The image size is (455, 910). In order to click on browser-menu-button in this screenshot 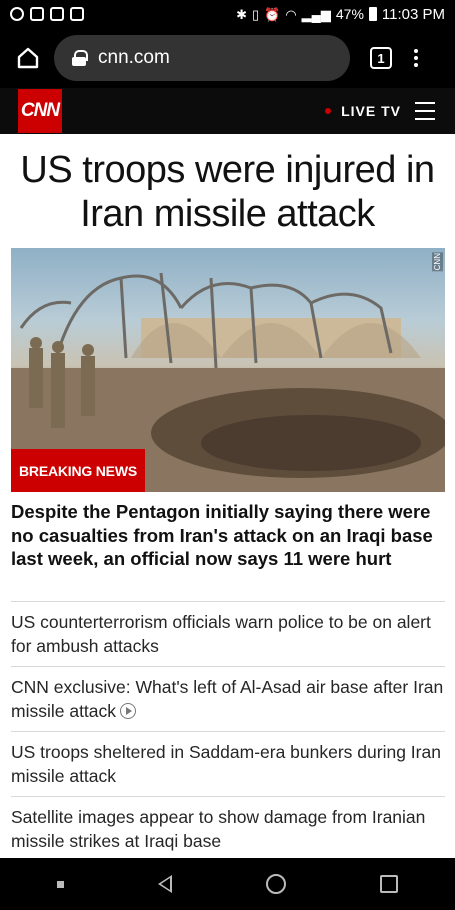, I will do `click(416, 58)`.